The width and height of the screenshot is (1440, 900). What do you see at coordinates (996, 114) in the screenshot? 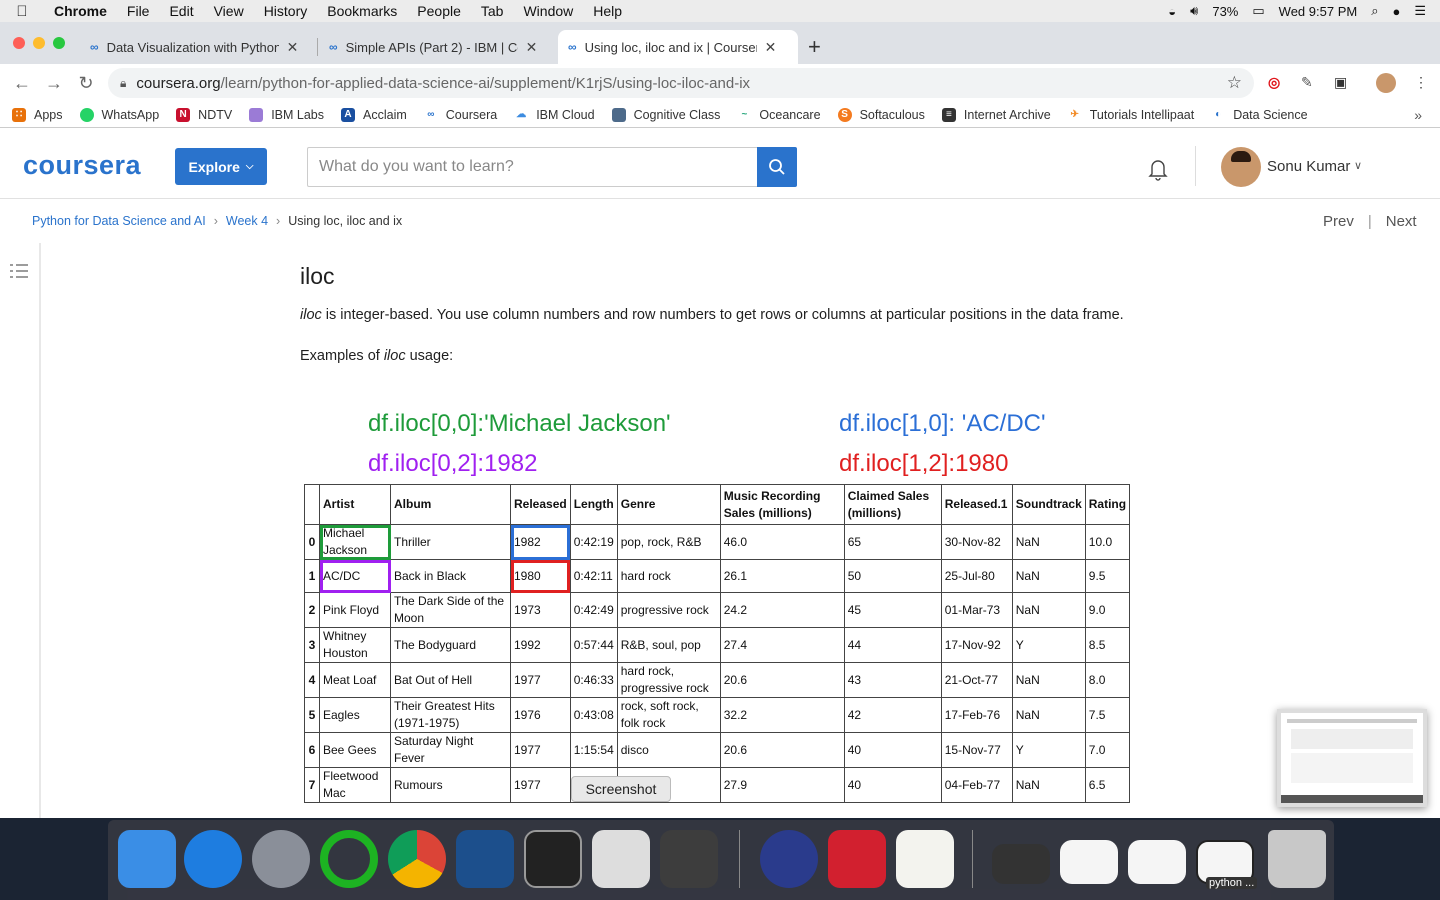
I see `bookmark-internet-archive: ≡ Internet Archive` at bounding box center [996, 114].